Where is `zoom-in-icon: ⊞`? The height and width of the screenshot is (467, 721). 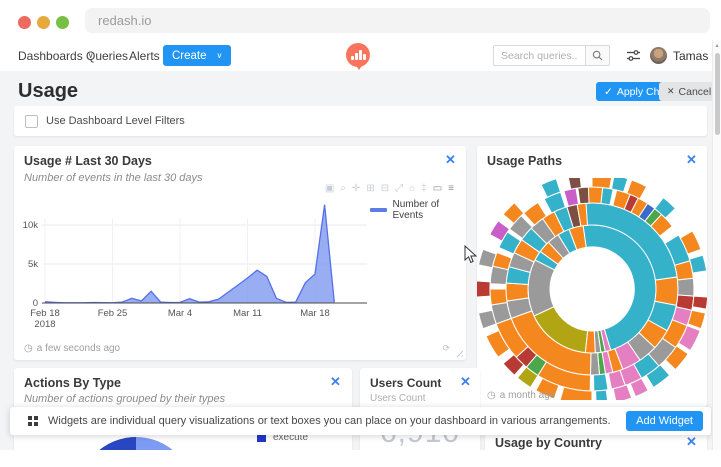 zoom-in-icon: ⊞ is located at coordinates (370, 189).